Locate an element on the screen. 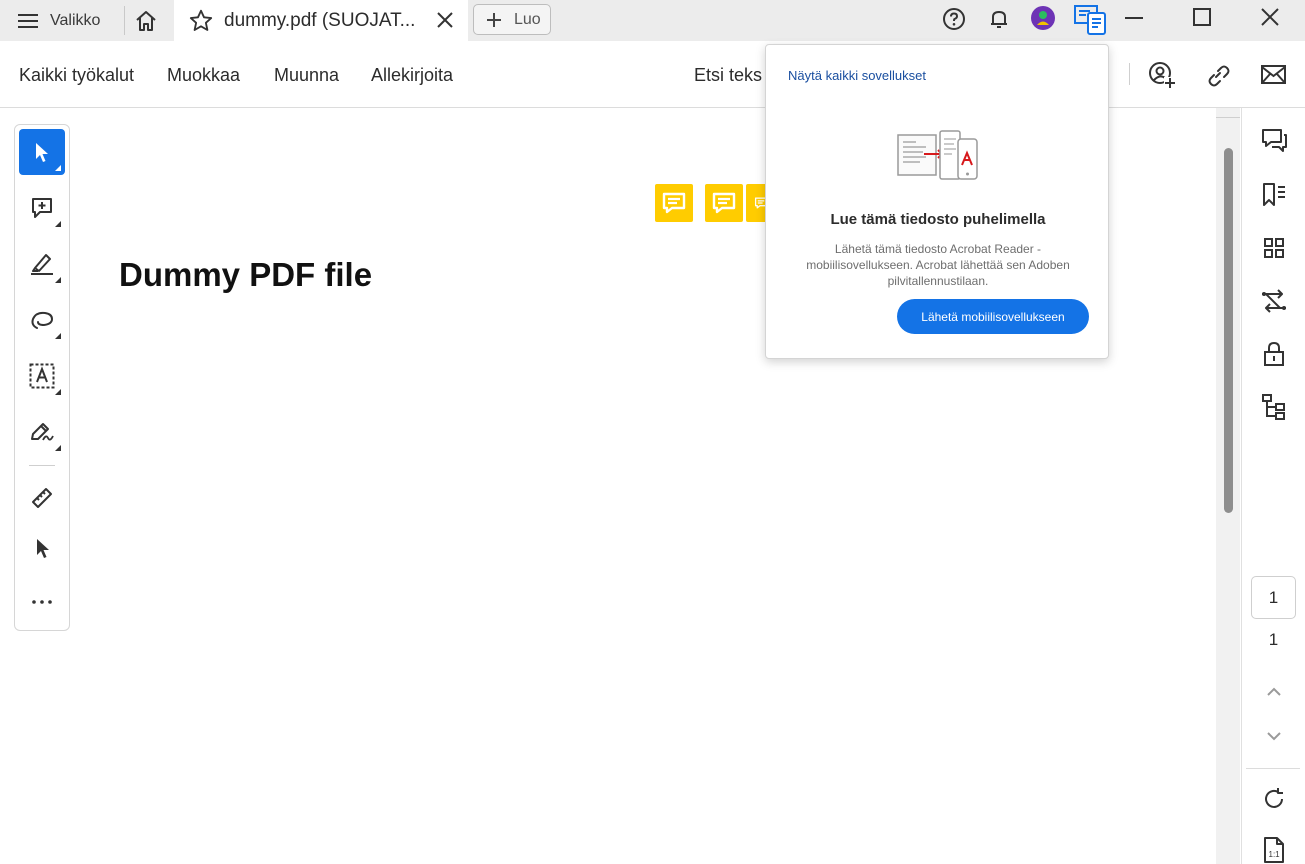 The image size is (1305, 864). more-tools-button is located at coordinates (42, 602).